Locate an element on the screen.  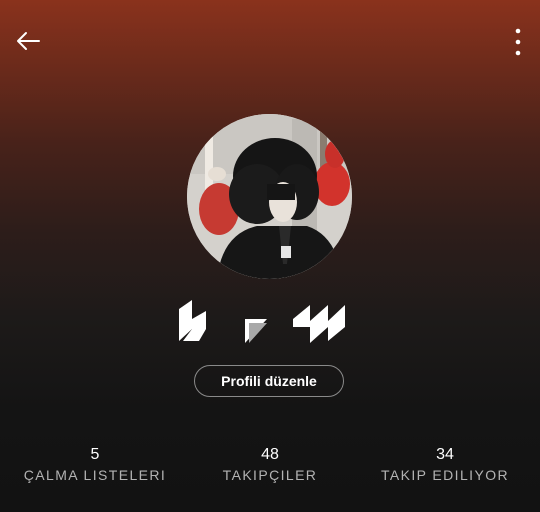
profile-photo is located at coordinates (269, 196).